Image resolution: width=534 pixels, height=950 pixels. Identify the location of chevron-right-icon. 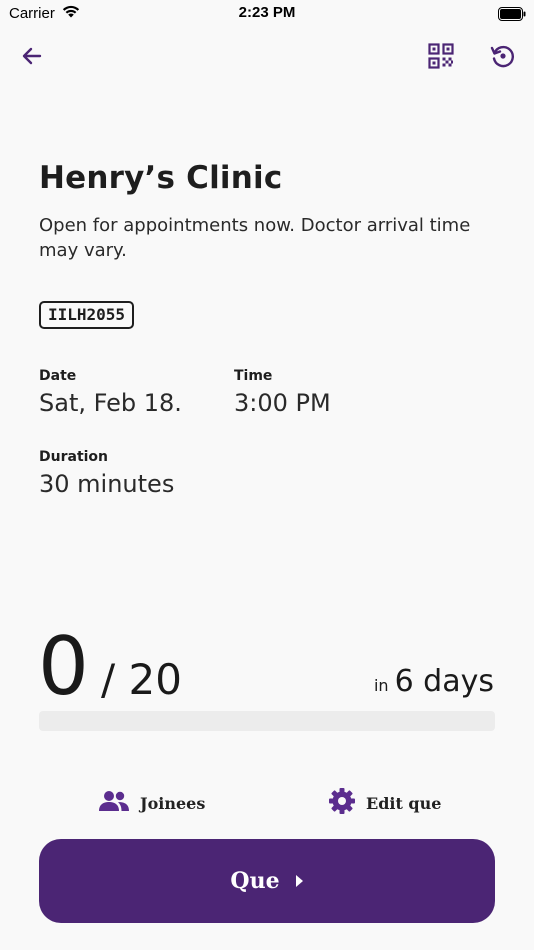
(299, 881).